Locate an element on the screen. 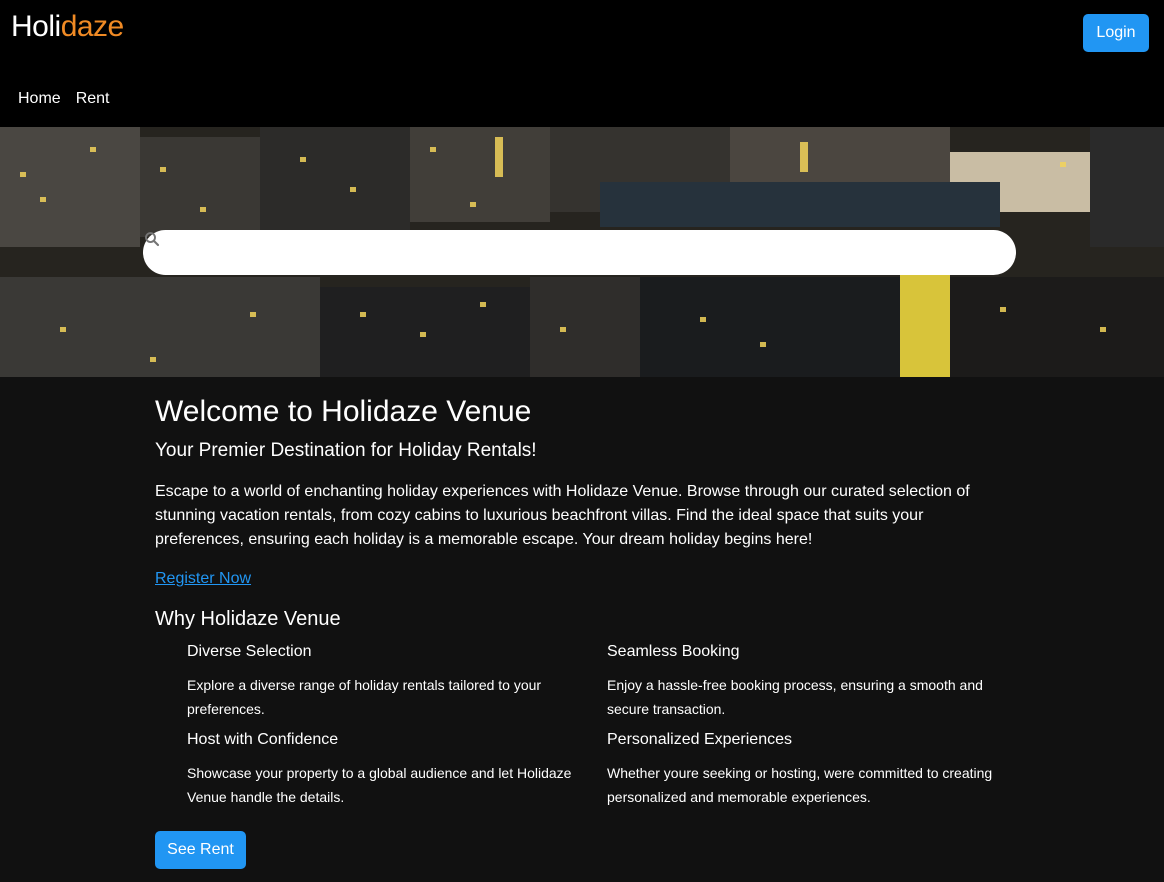 The width and height of the screenshot is (1164, 882). logo-text-holi: Holi is located at coordinates (36, 26).